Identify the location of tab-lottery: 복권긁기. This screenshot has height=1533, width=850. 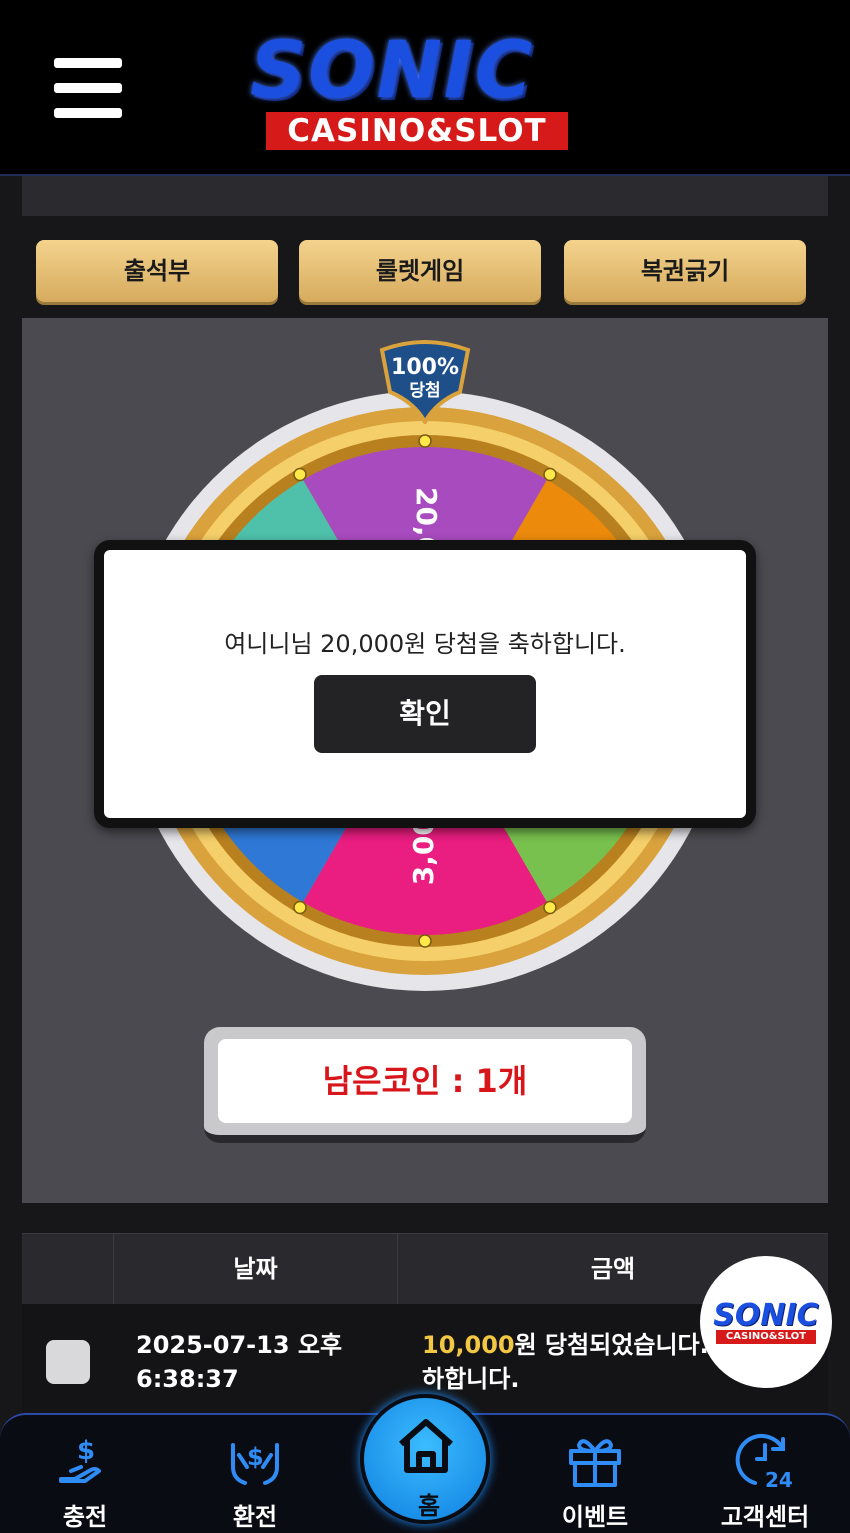
(685, 271).